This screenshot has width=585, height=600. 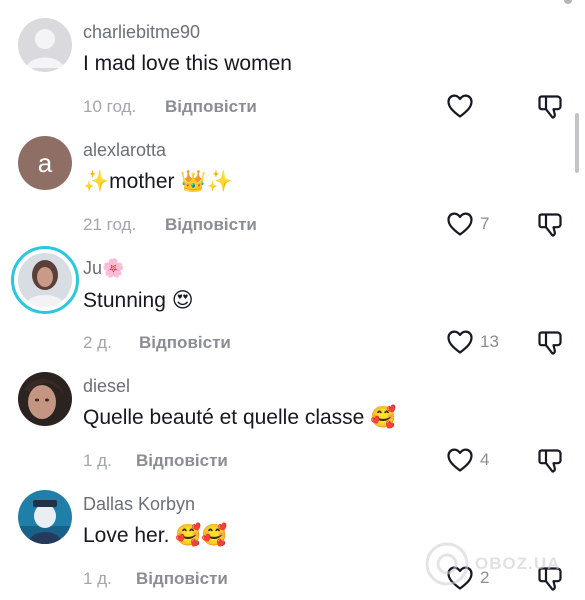 What do you see at coordinates (518, 563) in the screenshot?
I see `watermark-text: OBOZ.UA` at bounding box center [518, 563].